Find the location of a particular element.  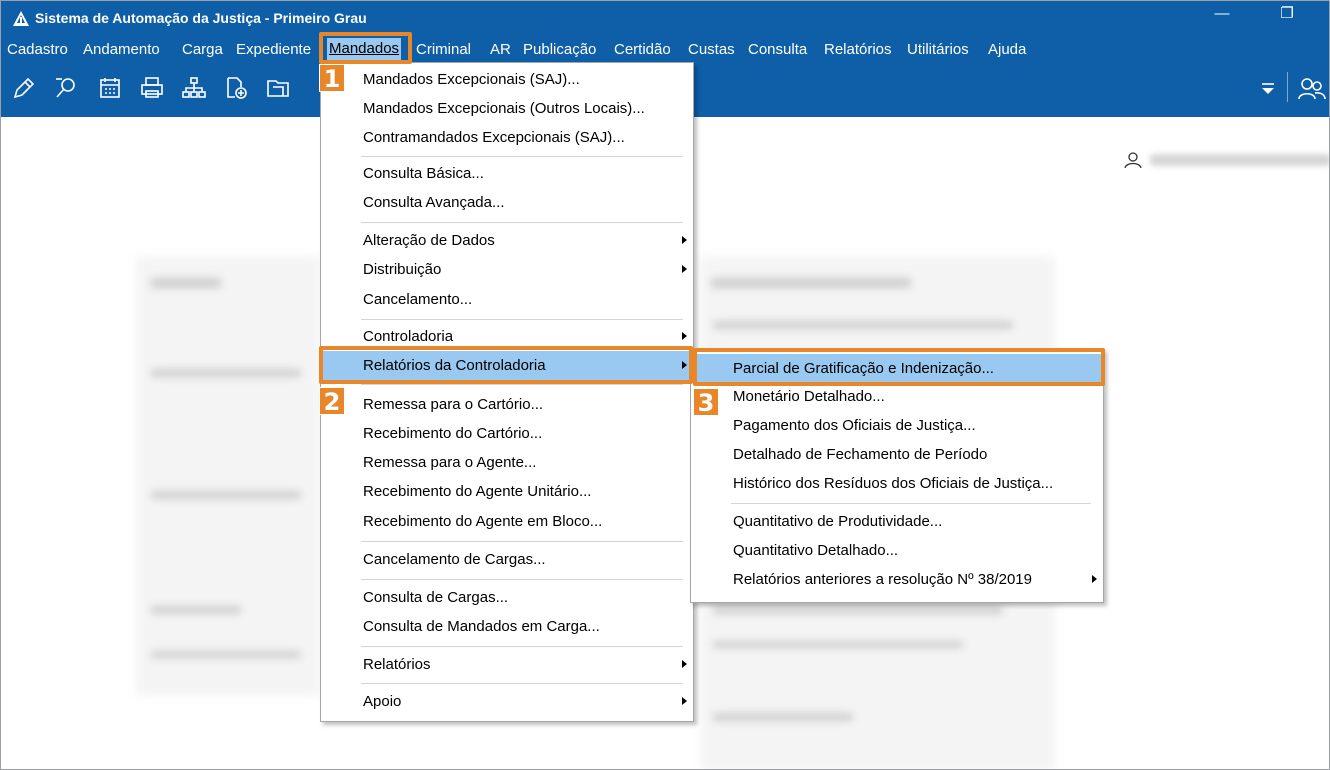

menu-relatorios: Relatórios is located at coordinates (858, 50).